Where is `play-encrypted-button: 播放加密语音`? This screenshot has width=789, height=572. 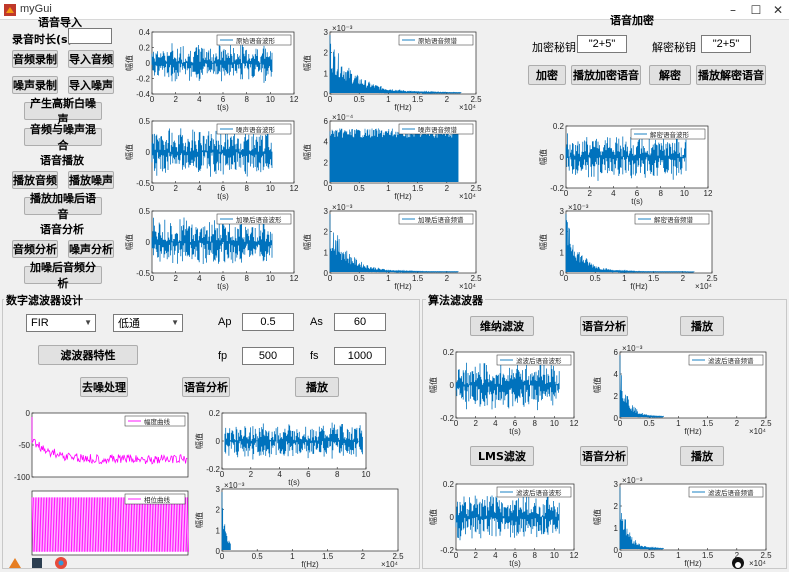 play-encrypted-button: 播放加密语音 is located at coordinates (606, 75).